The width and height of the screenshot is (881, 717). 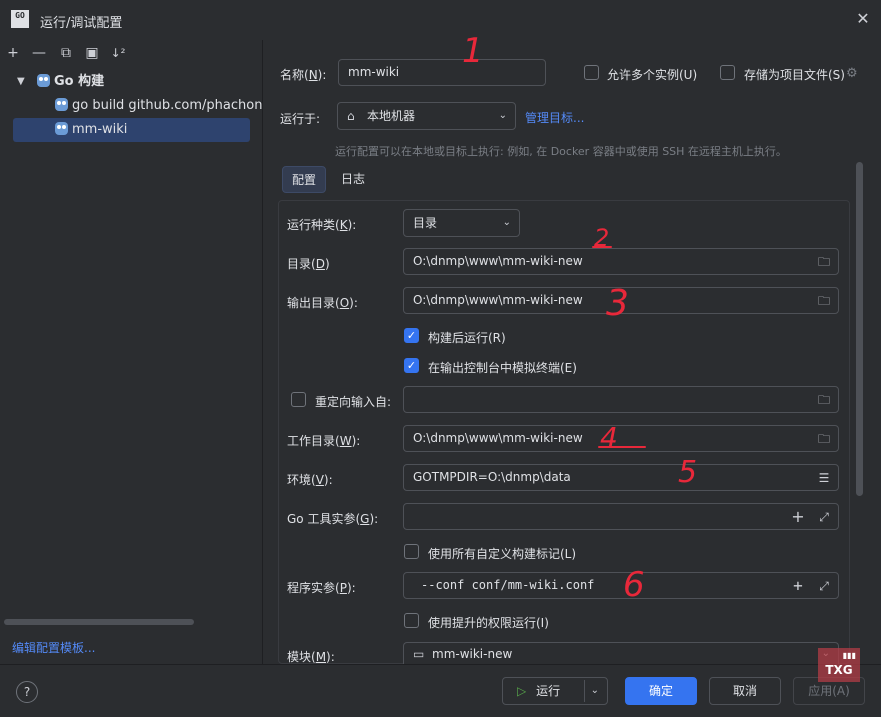 I want to click on module-value: mm-wiki-new, so click(x=472, y=654).